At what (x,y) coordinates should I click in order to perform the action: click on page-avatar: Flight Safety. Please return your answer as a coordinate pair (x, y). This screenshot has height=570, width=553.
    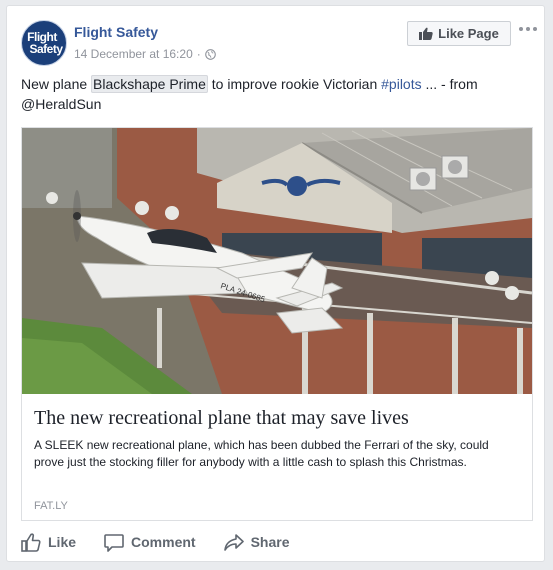
    Looking at the image, I should click on (44, 43).